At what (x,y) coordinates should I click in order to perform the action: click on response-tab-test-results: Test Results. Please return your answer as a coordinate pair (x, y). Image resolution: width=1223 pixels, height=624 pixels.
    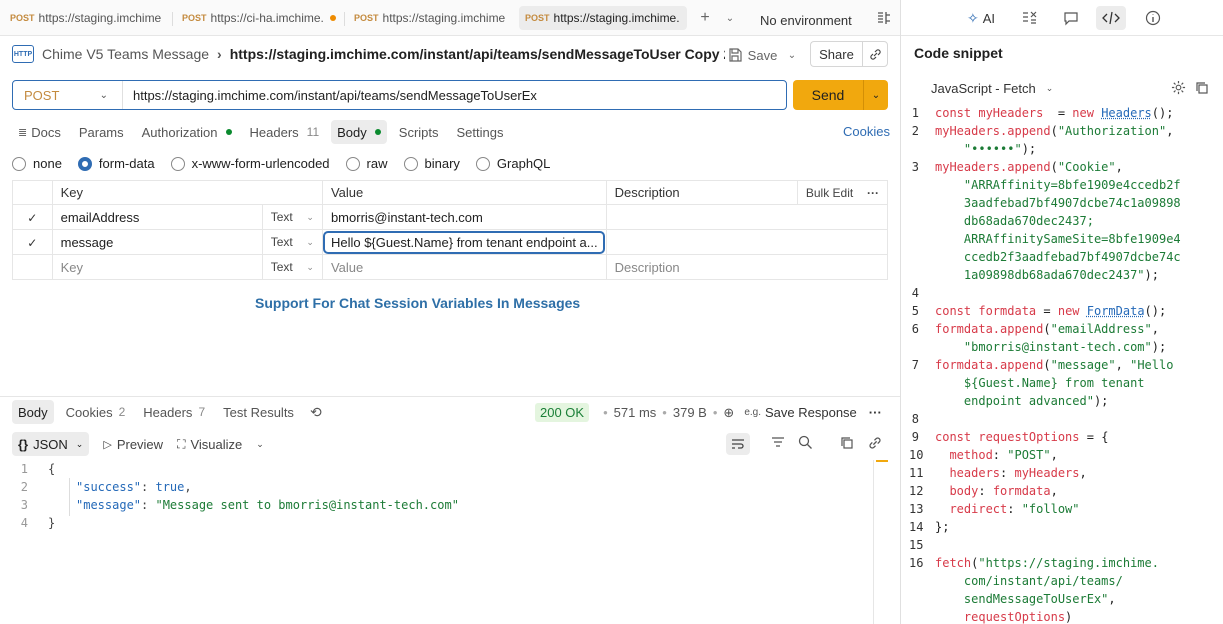
    Looking at the image, I should click on (258, 412).